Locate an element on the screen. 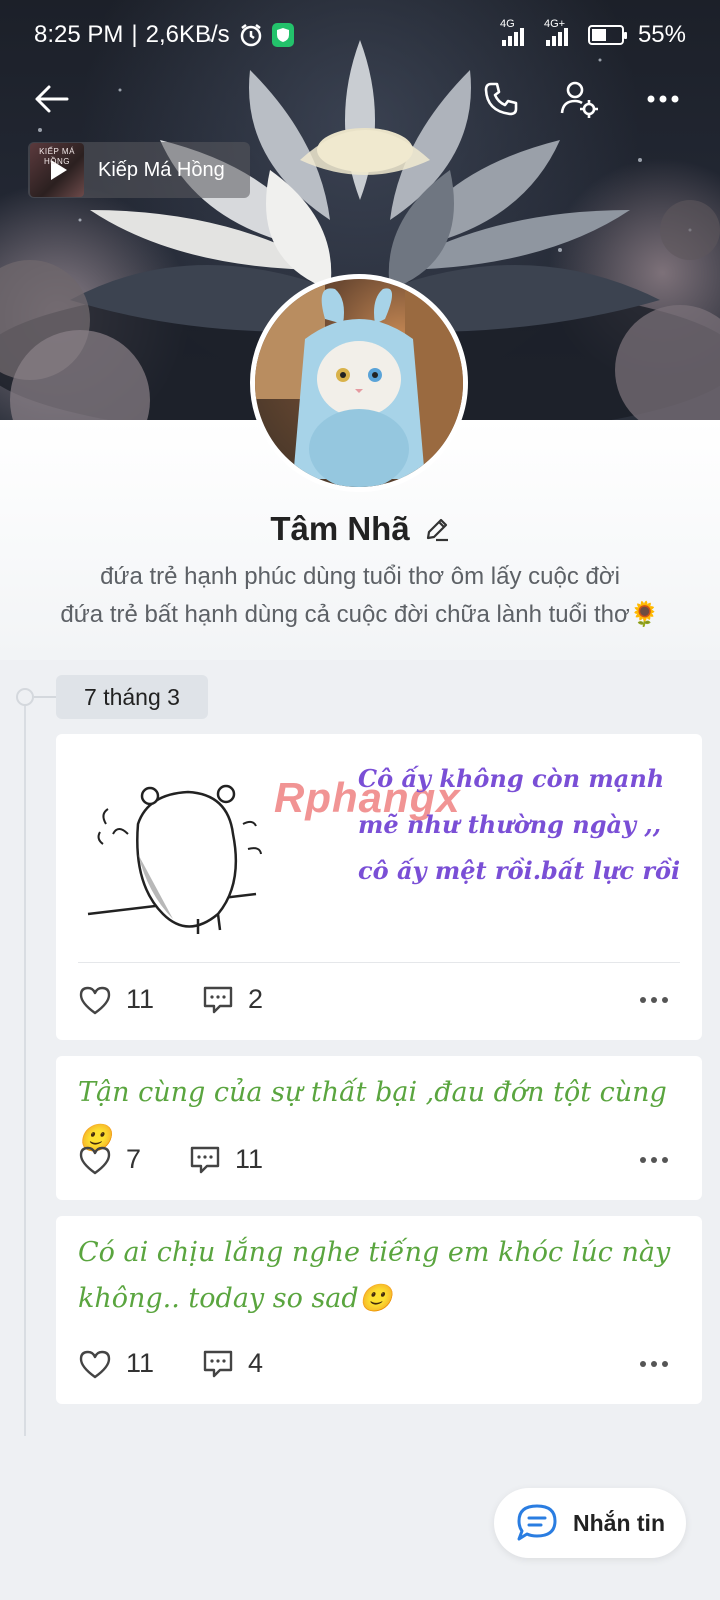  like-count: 7 is located at coordinates (134, 1159).